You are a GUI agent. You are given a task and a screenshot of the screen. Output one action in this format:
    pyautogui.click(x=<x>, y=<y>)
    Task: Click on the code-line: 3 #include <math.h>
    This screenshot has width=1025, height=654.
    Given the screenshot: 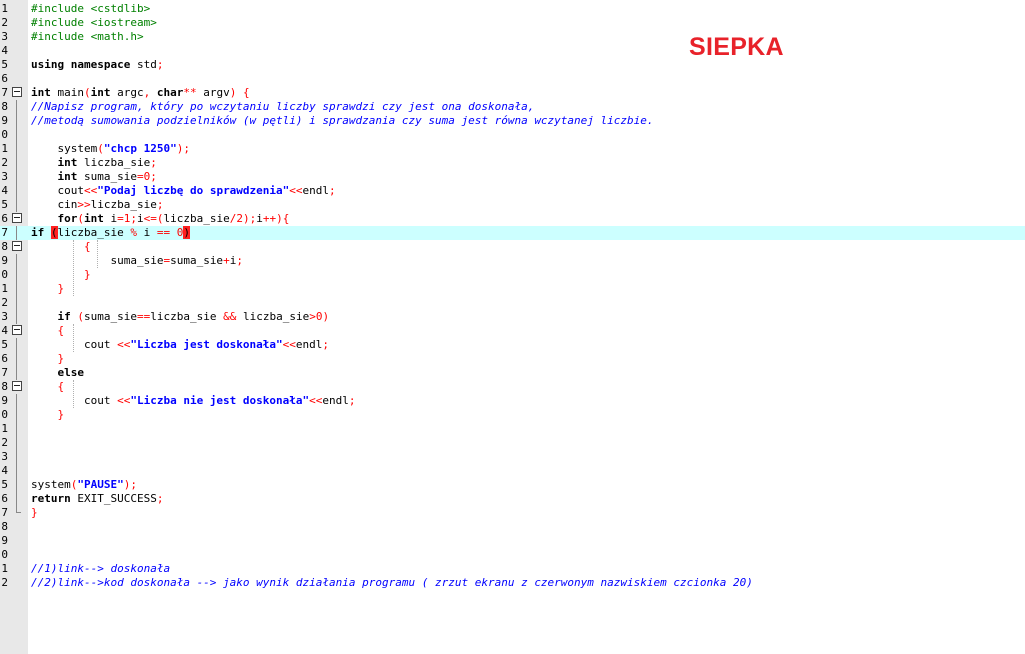 What is the action you would take?
    pyautogui.click(x=512, y=37)
    